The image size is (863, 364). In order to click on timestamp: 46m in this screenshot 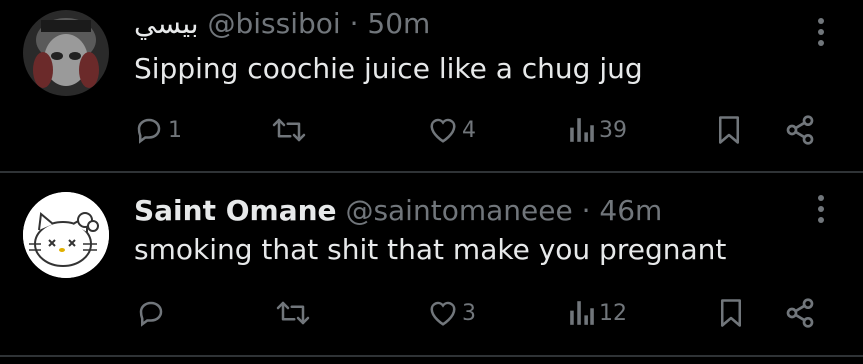, I will do `click(630, 210)`.